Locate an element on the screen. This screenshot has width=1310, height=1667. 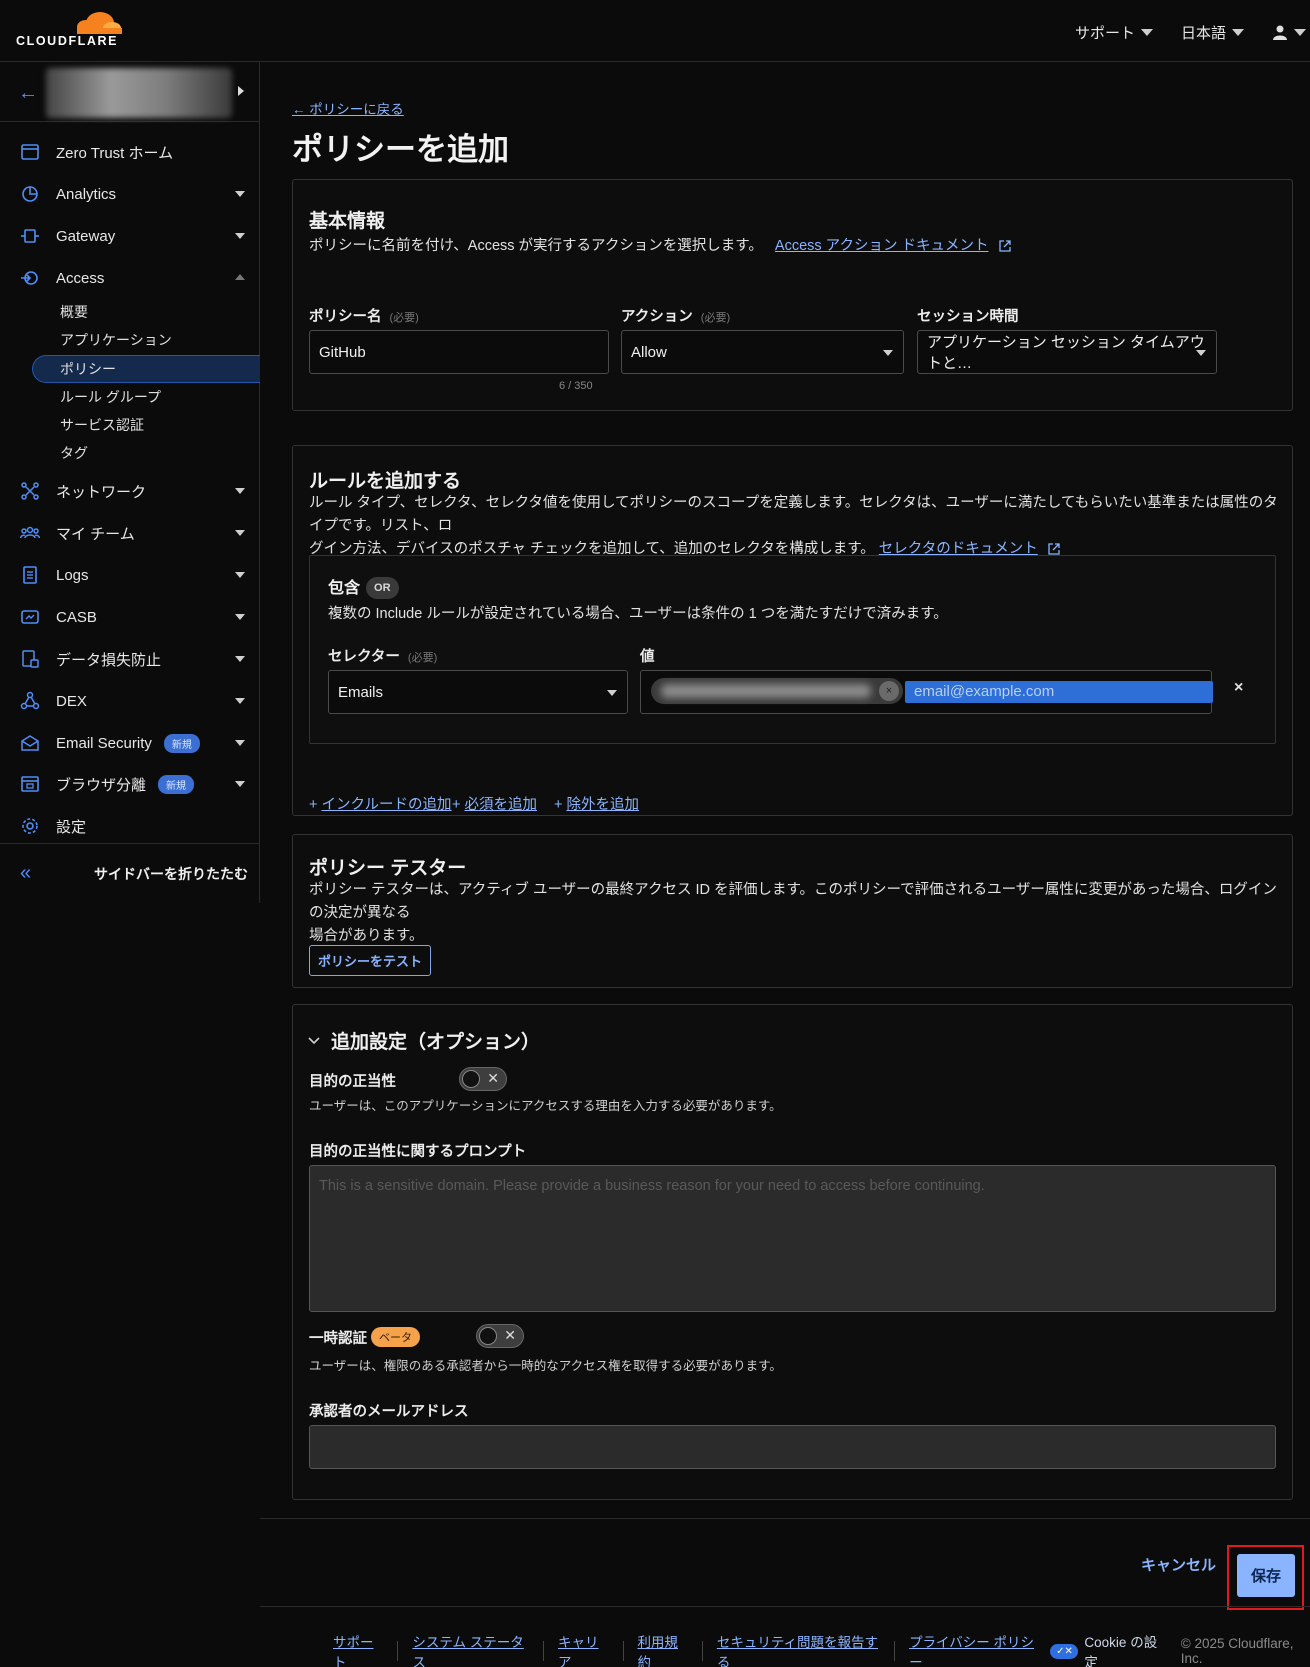
sidebar-item-label: Analytics is located at coordinates (86, 194).